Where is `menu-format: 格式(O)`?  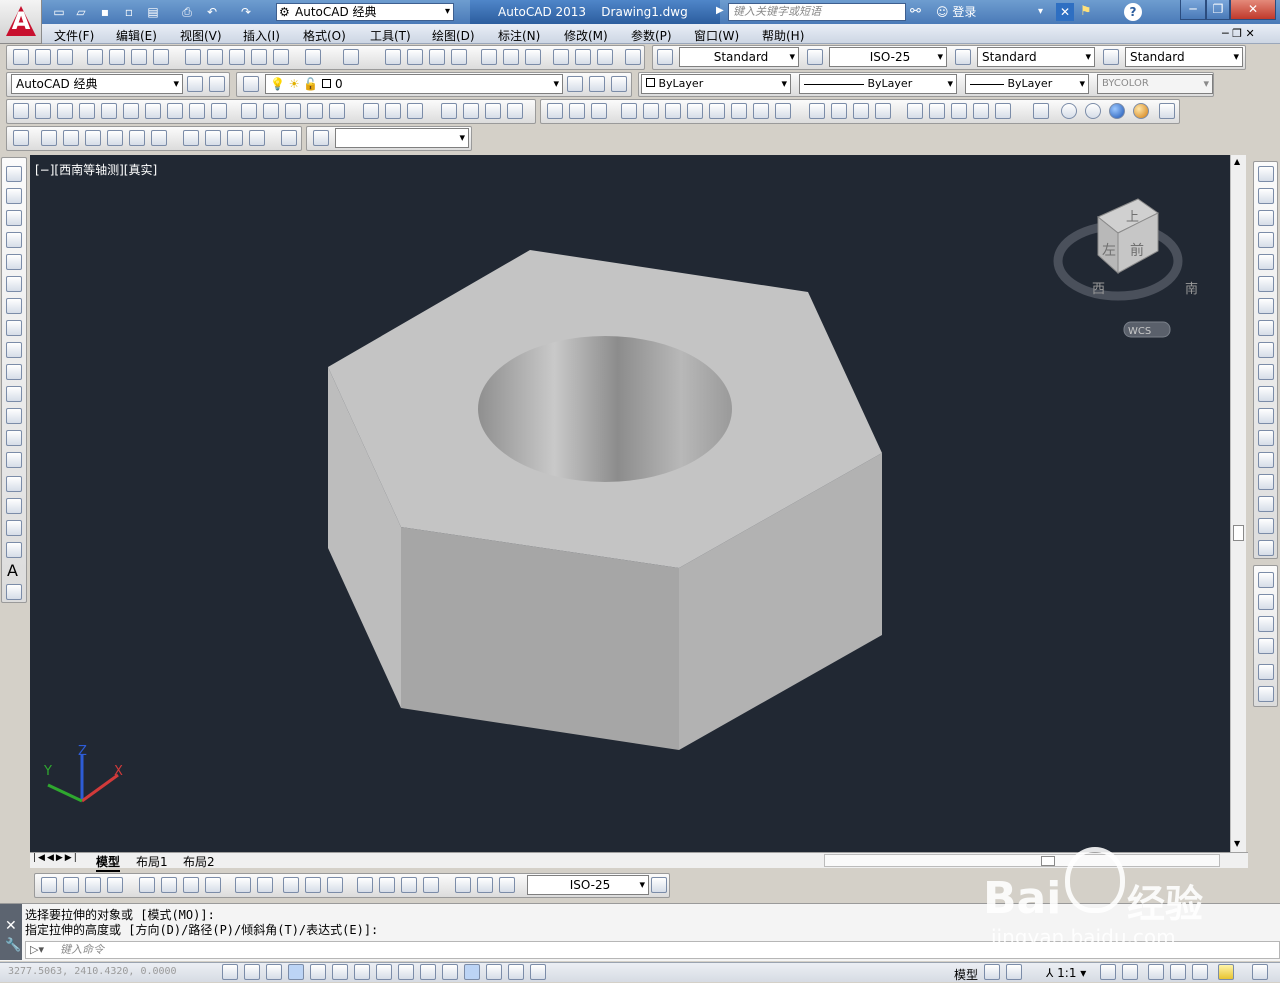 menu-format: 格式(O) is located at coordinates (324, 35).